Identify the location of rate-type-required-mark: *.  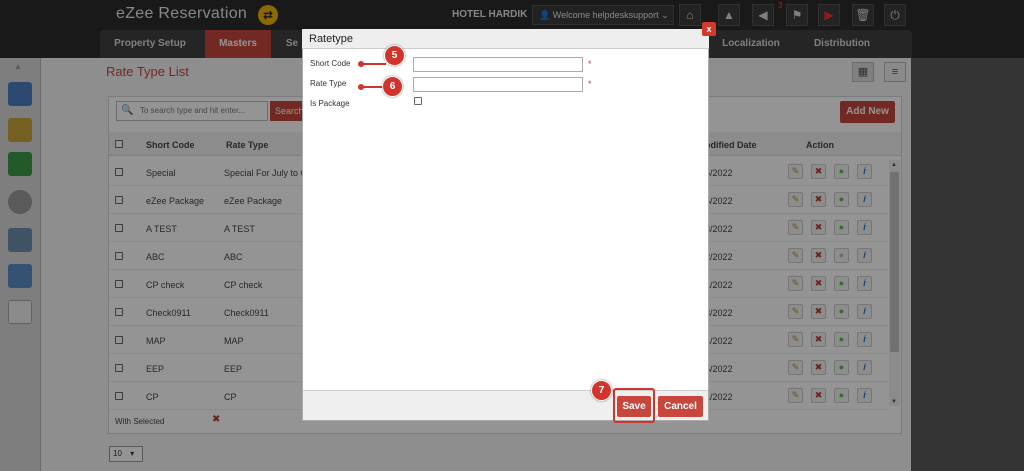
(590, 84).